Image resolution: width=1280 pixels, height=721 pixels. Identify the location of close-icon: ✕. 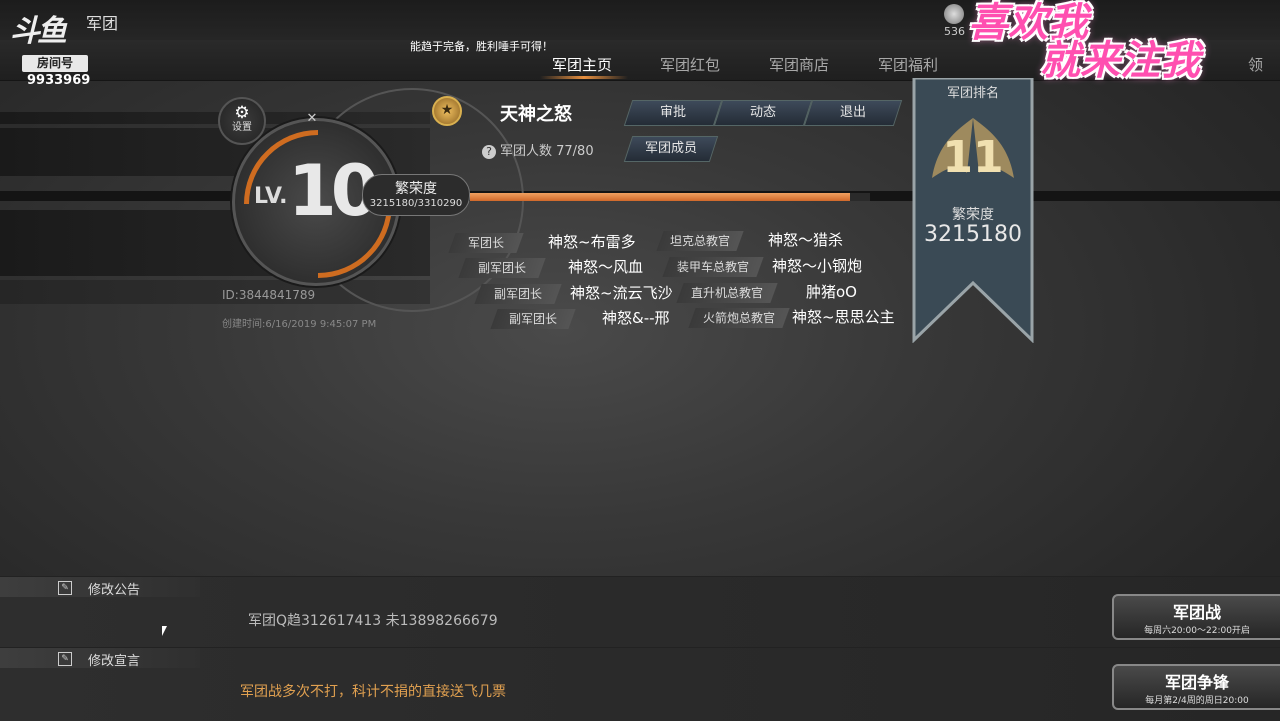
(312, 119).